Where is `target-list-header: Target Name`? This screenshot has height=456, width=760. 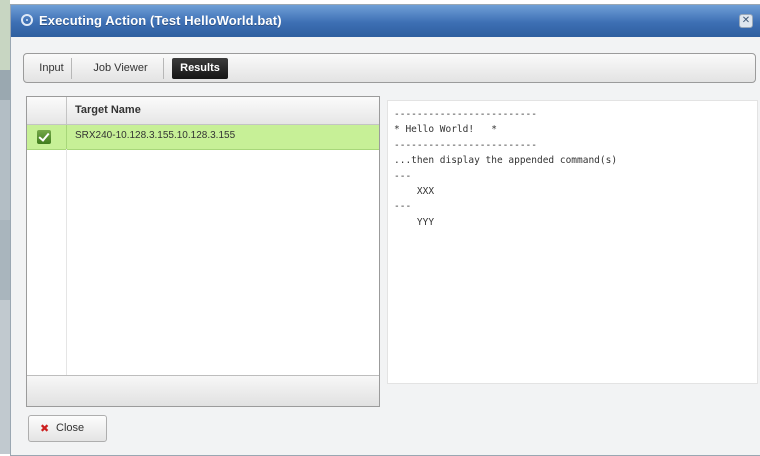 target-list-header: Target Name is located at coordinates (203, 111).